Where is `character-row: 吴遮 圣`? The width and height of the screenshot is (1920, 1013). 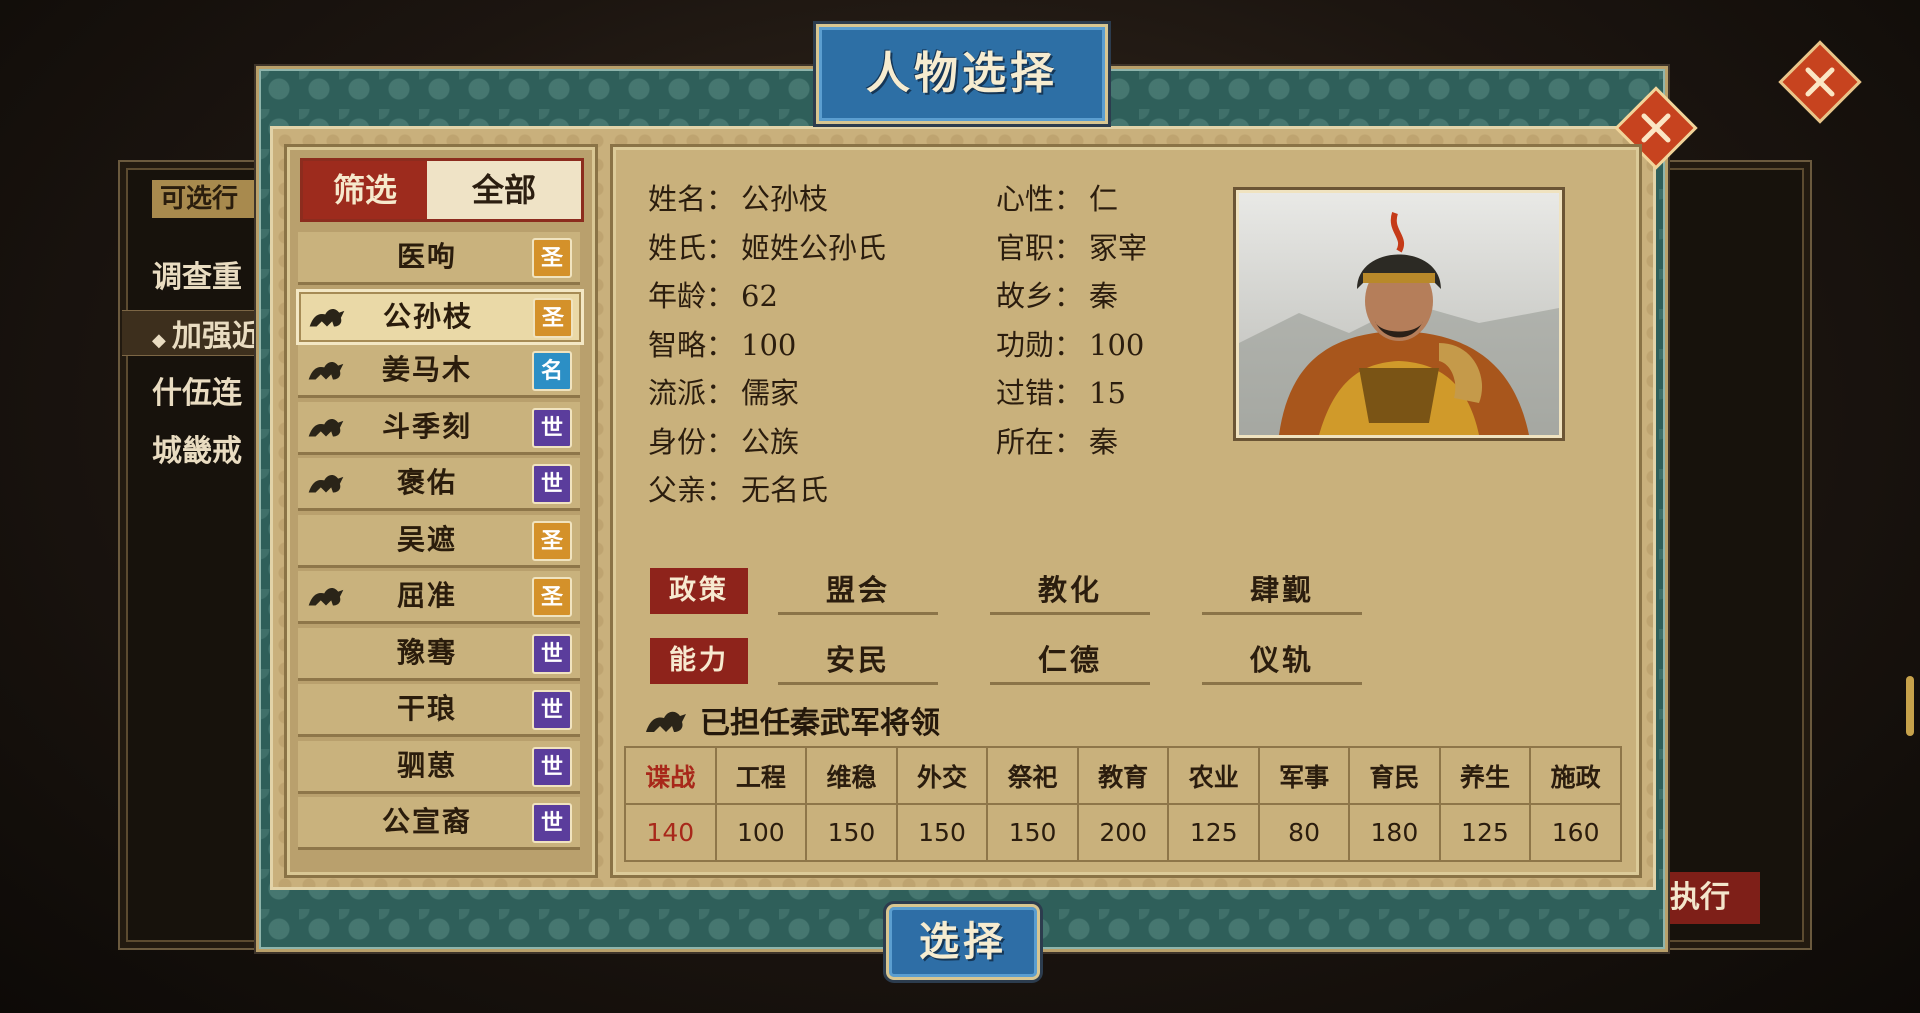
character-row: 吴遮 圣 is located at coordinates (439, 541).